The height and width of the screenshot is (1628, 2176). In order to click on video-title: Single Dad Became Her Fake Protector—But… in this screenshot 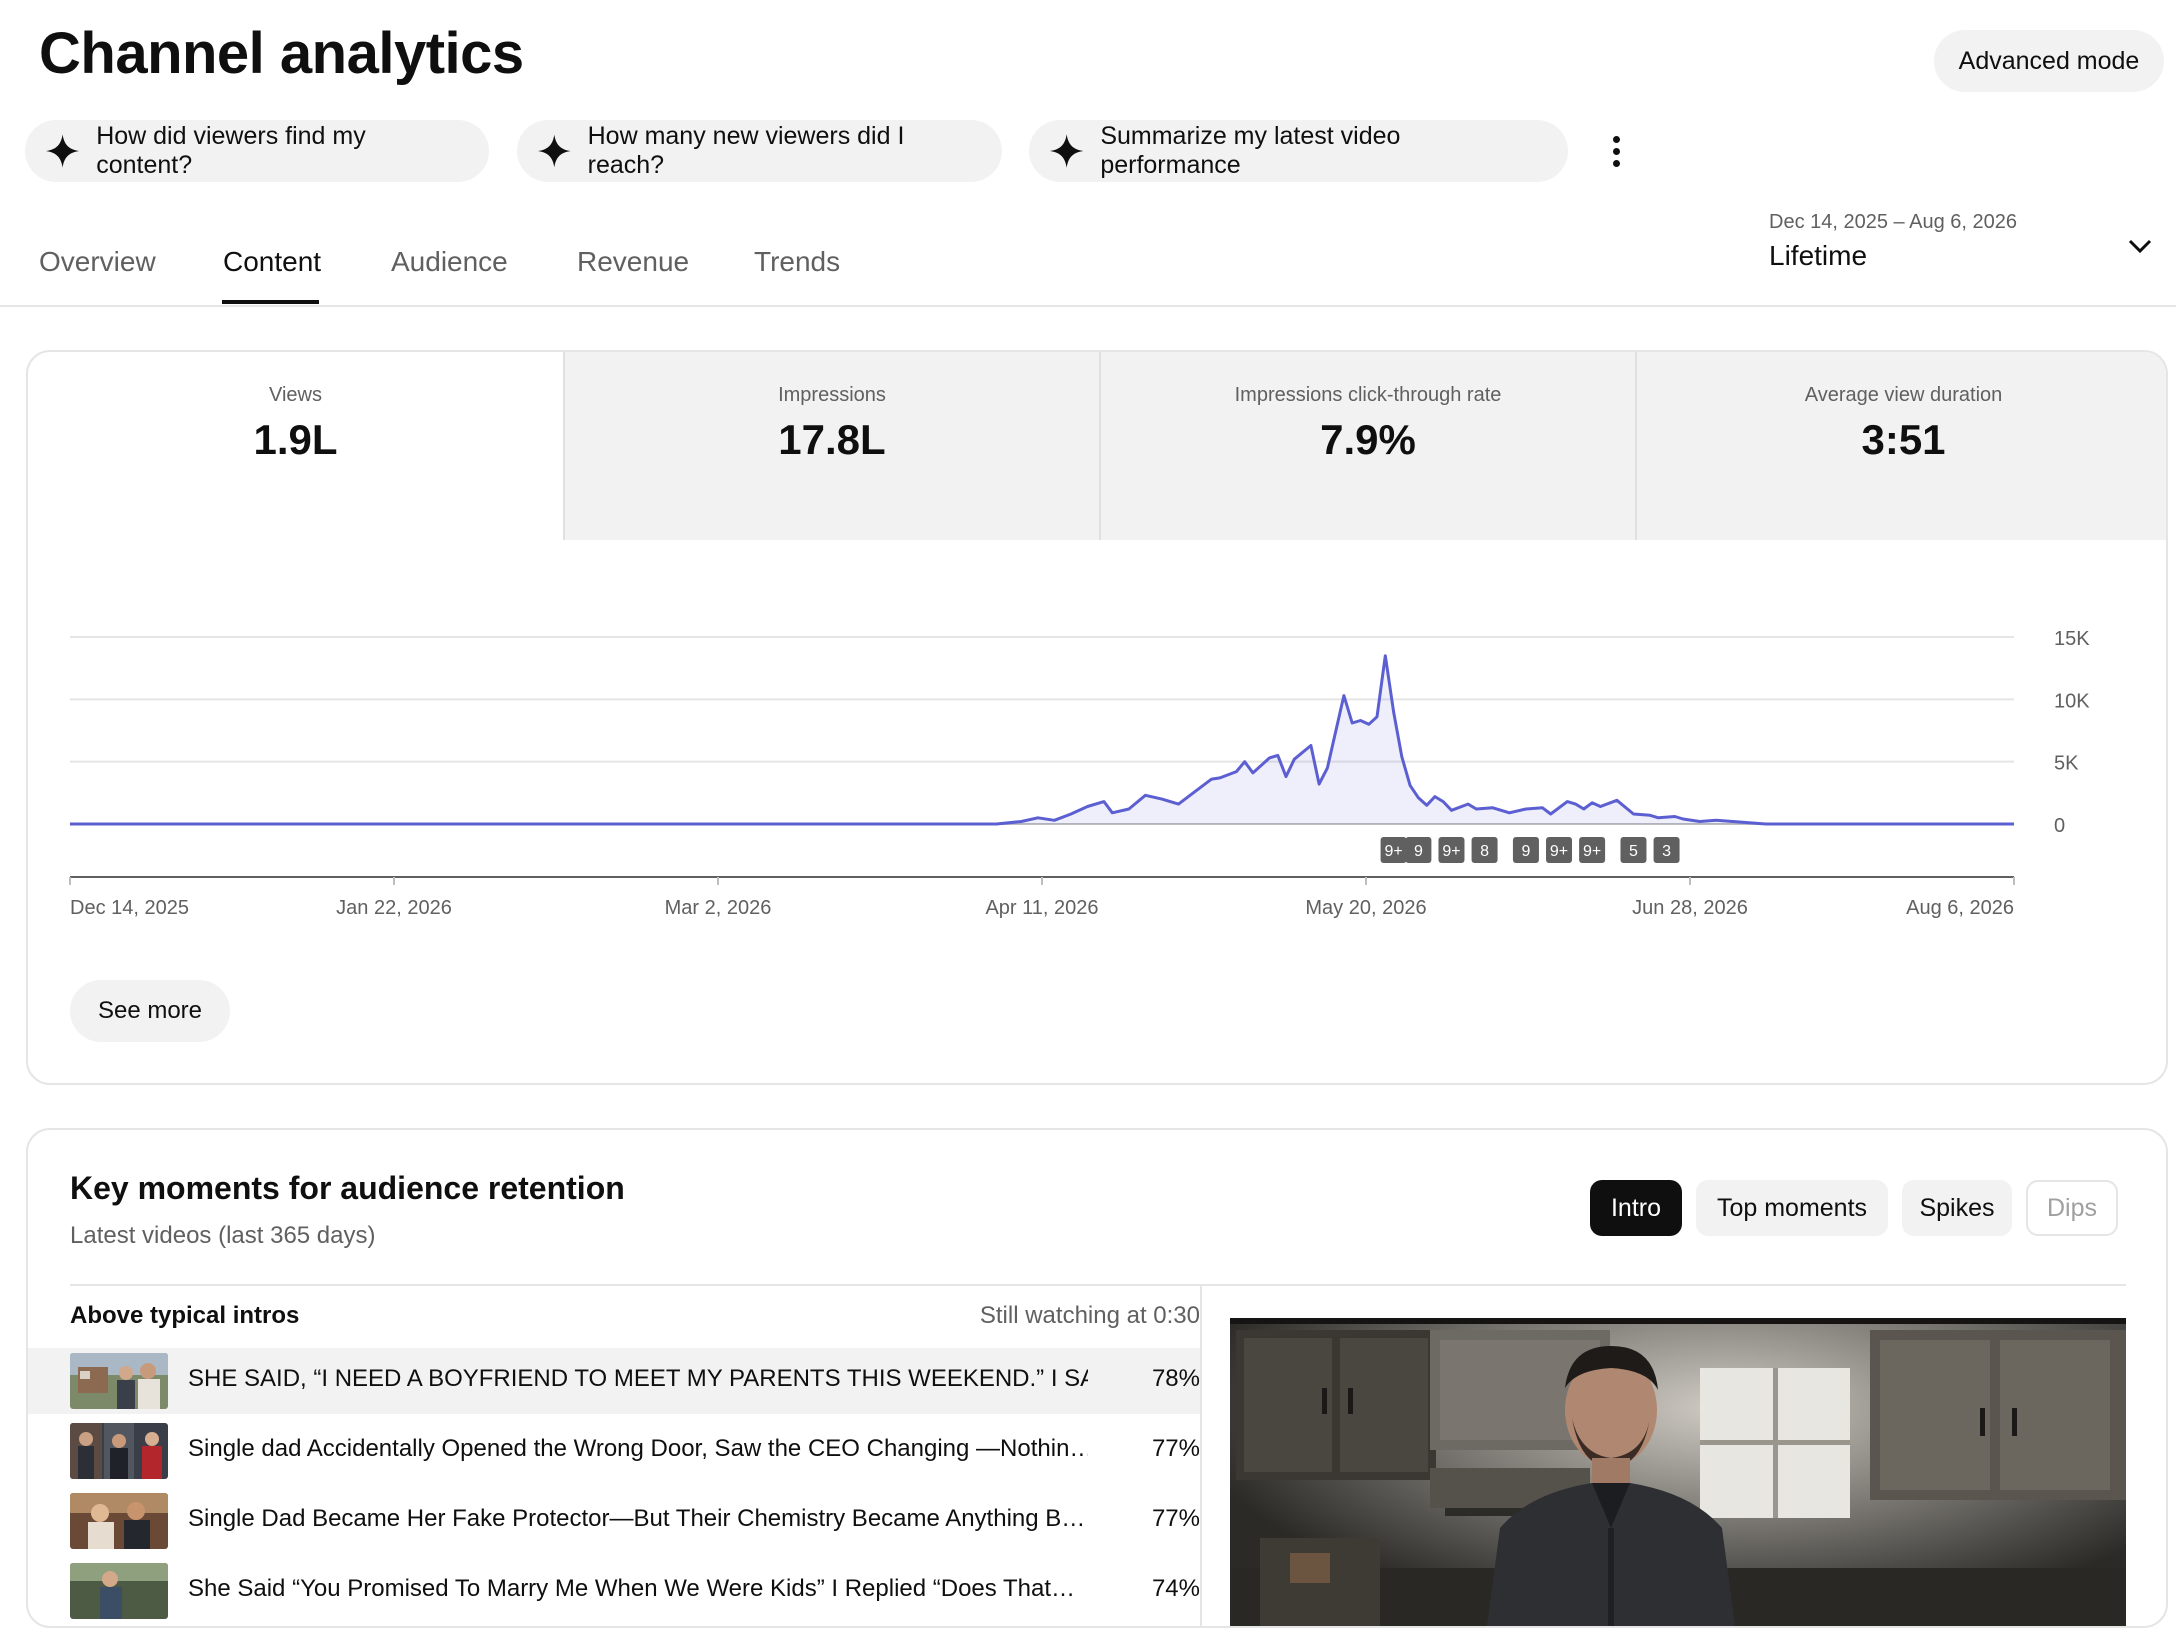, I will do `click(637, 1518)`.